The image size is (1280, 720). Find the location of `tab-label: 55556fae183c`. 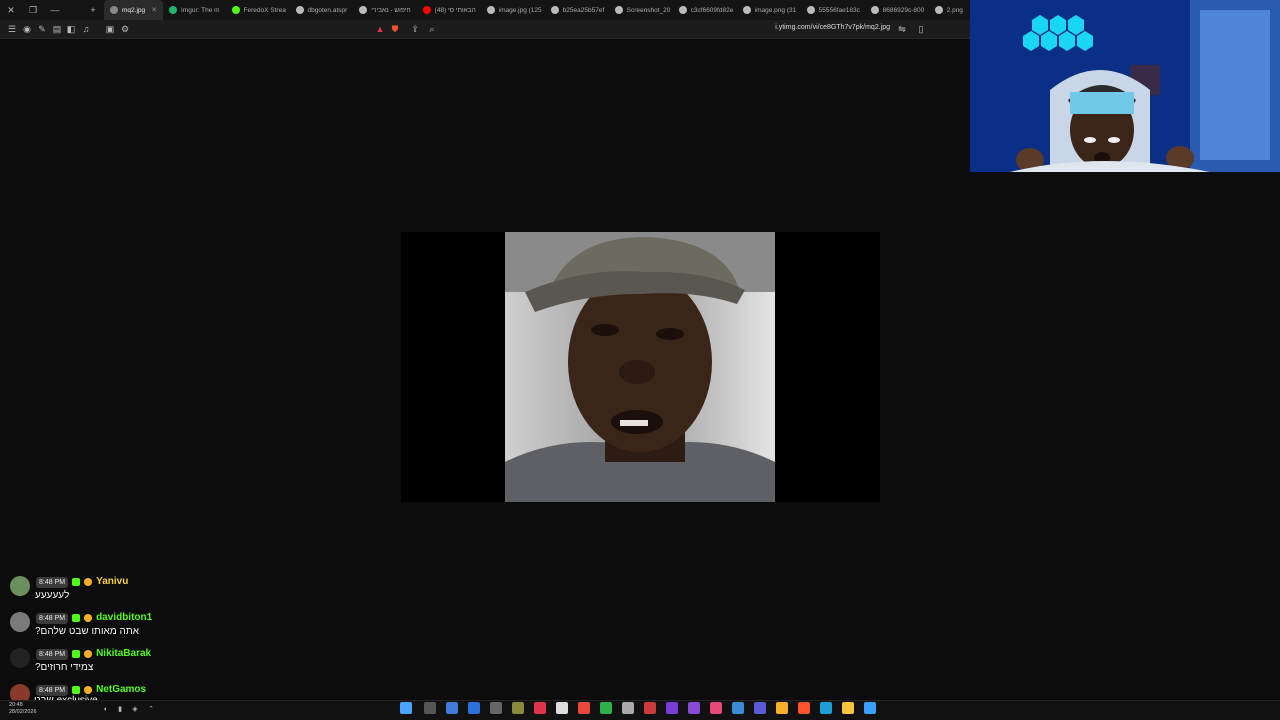

tab-label: 55556fae183c is located at coordinates (839, 10).